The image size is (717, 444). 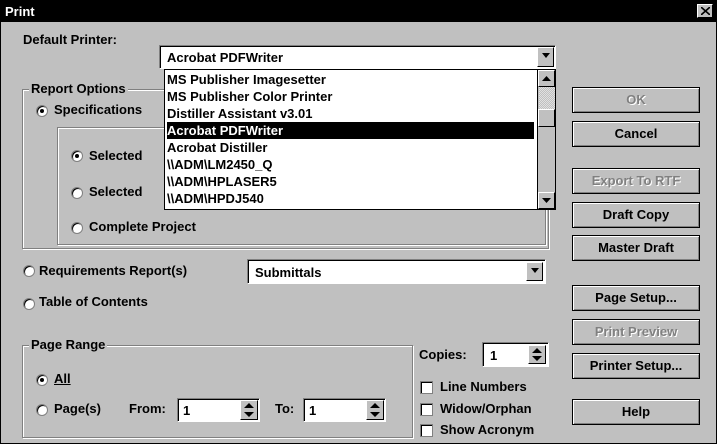 I want to click on report-options-title: Report Options, so click(x=78, y=88).